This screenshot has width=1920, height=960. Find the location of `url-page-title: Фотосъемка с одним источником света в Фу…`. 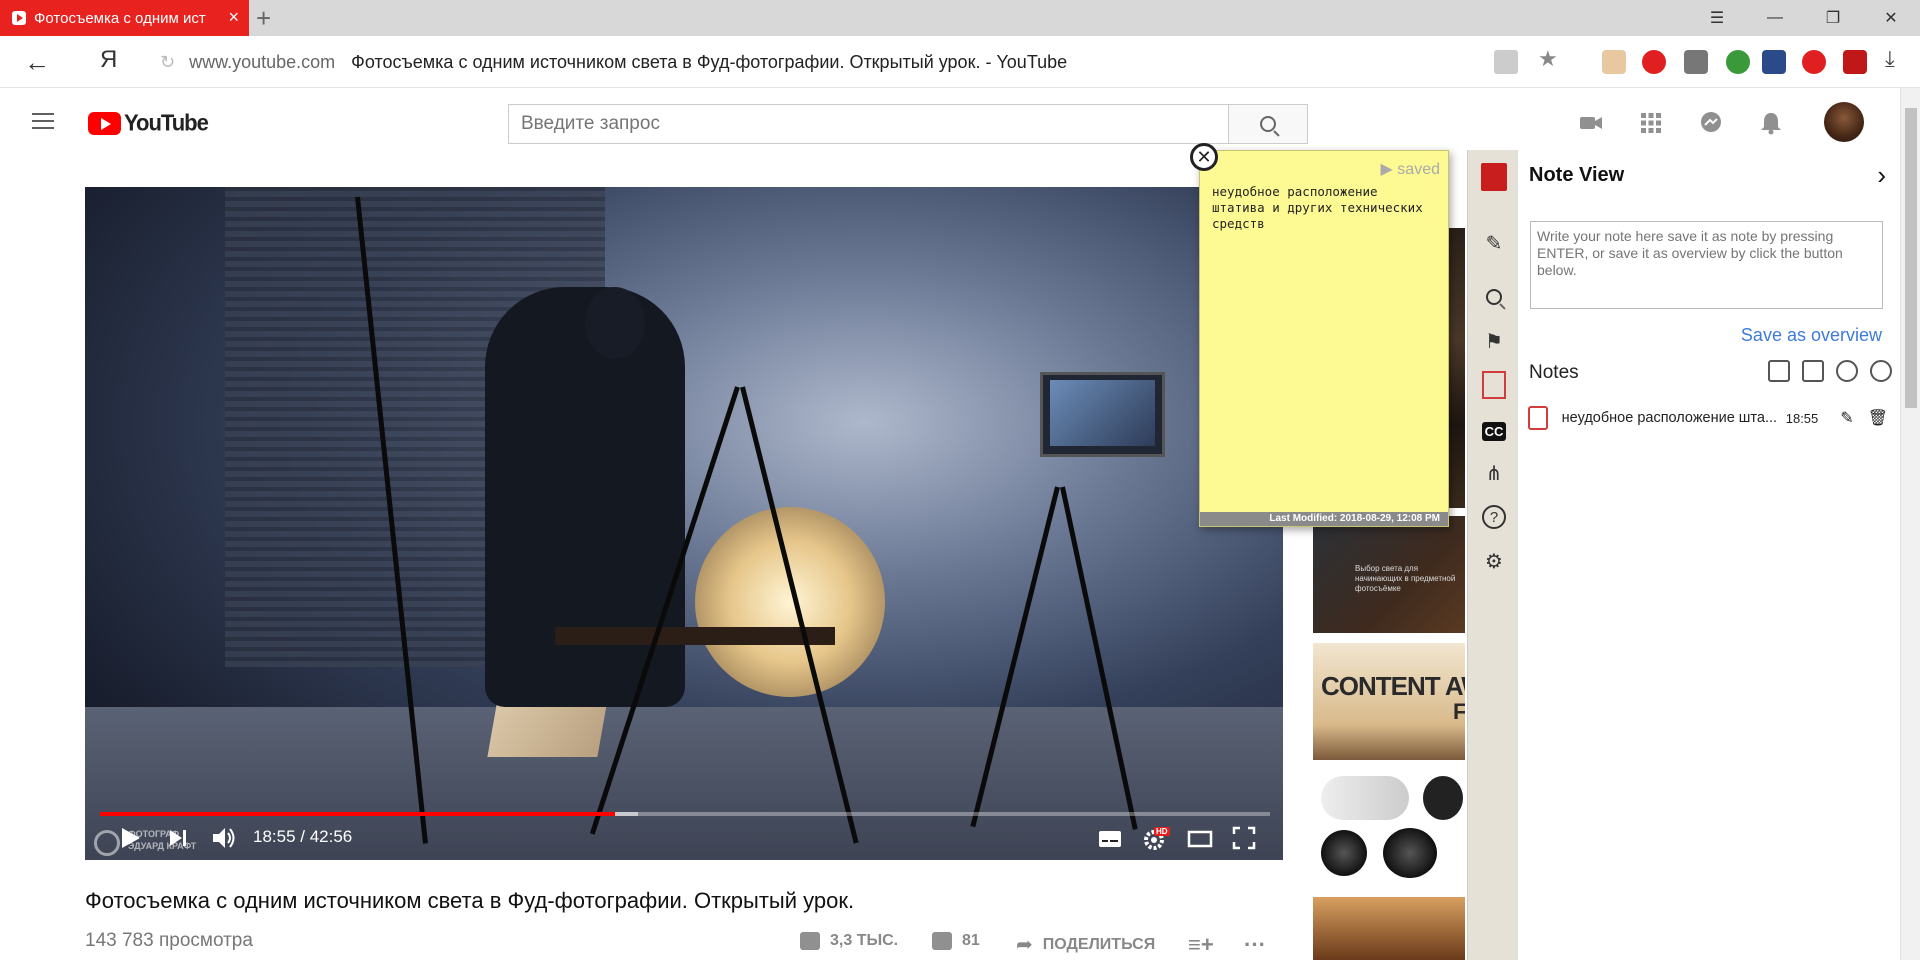

url-page-title: Фотосъемка с одним источником света в Фу… is located at coordinates (709, 61).